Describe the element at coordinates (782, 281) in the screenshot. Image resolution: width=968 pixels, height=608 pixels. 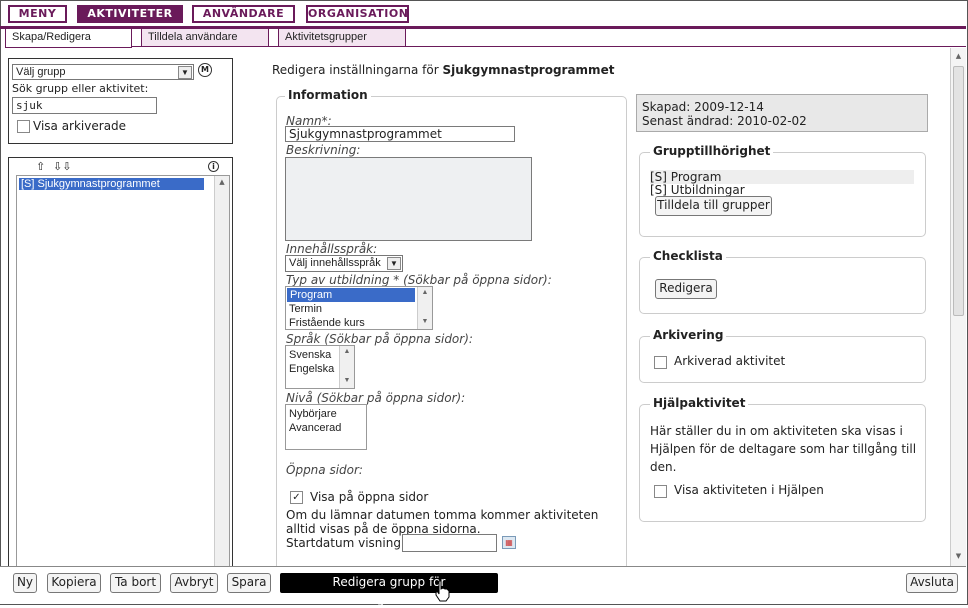
I see `checklist-fieldset: Checklista Redigera` at that location.